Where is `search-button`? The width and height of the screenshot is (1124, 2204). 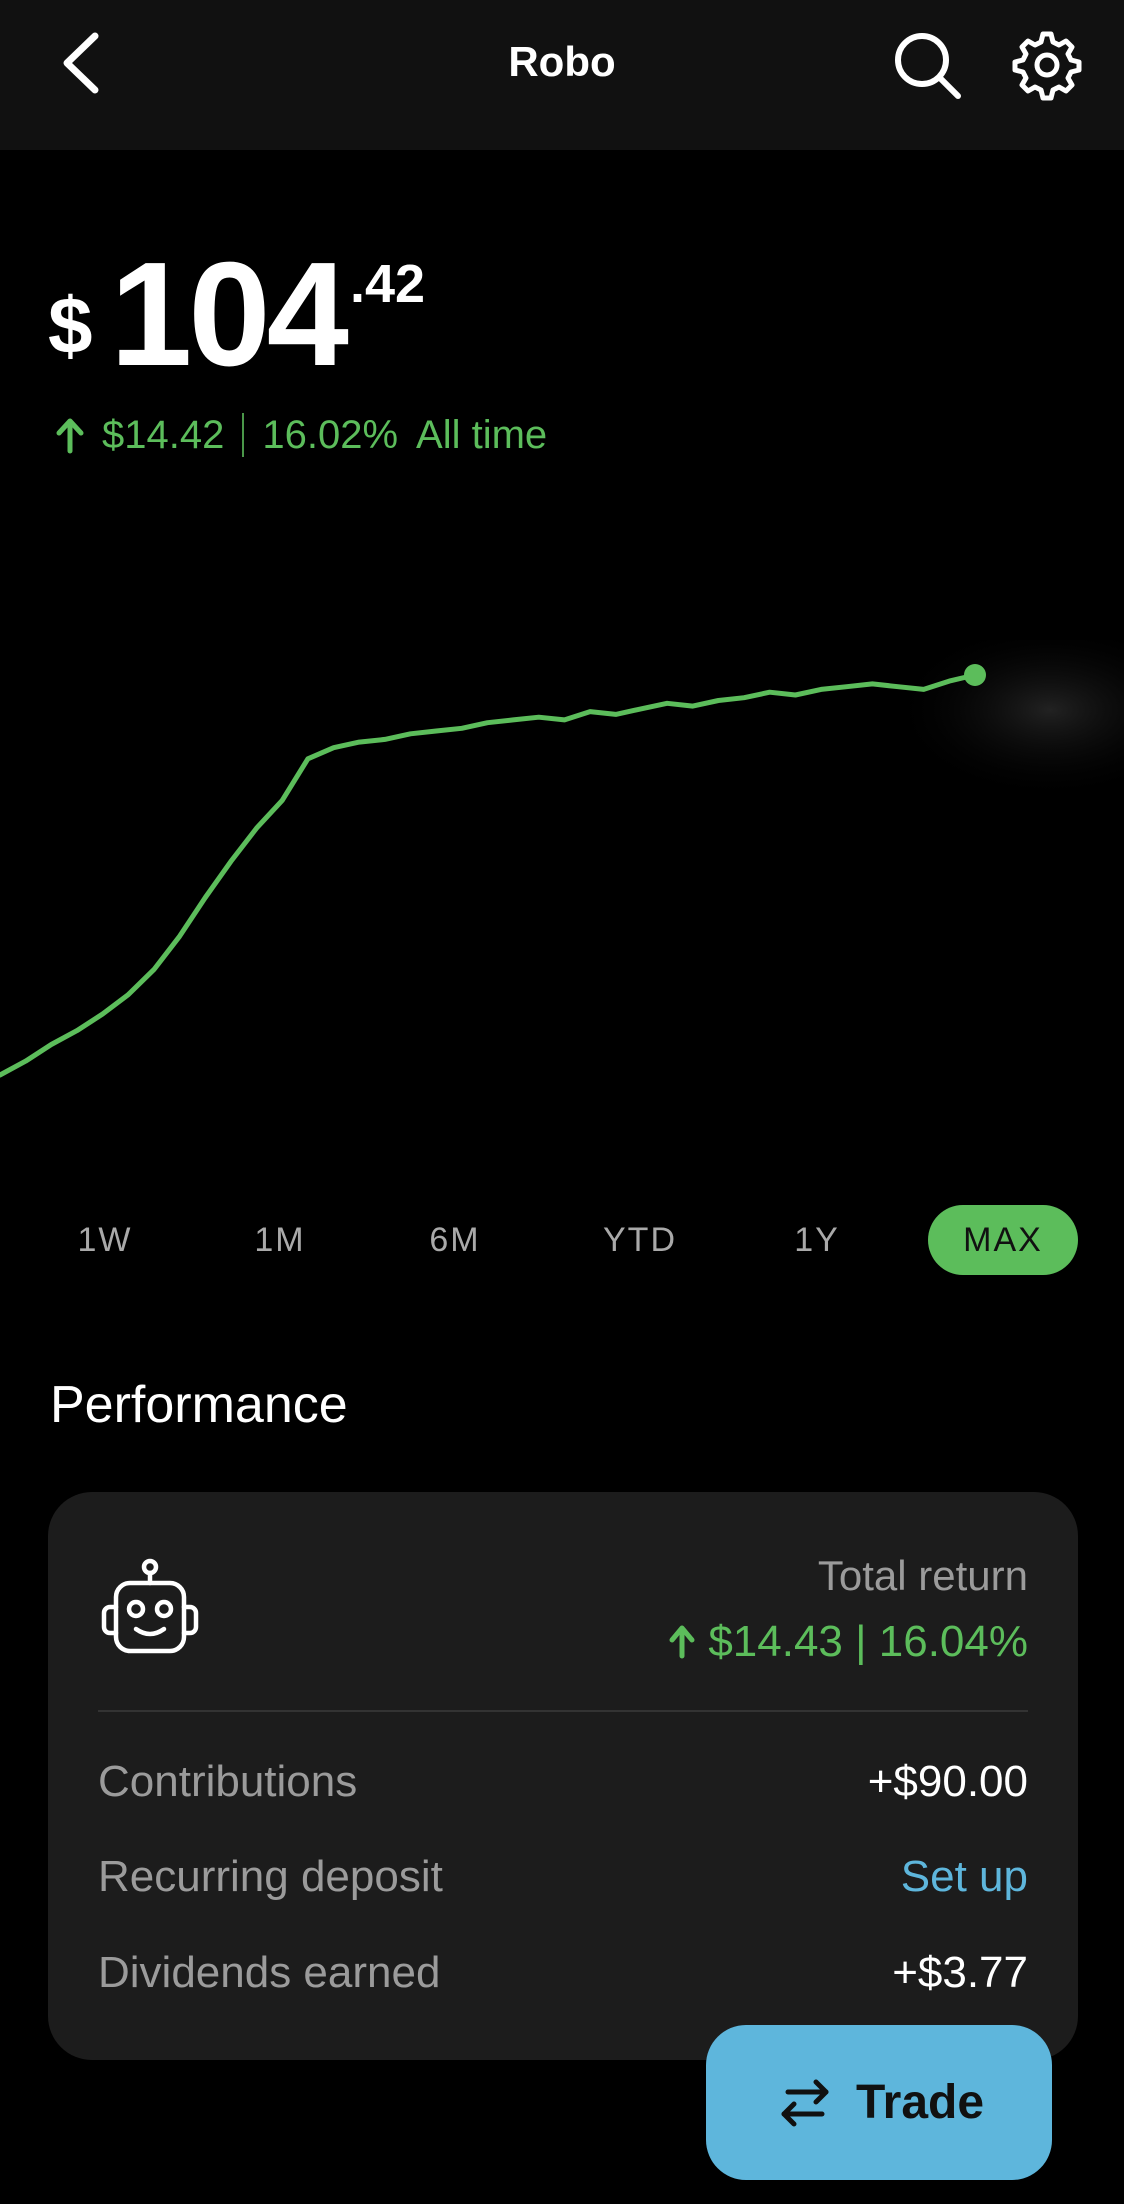 search-button is located at coordinates (927, 65).